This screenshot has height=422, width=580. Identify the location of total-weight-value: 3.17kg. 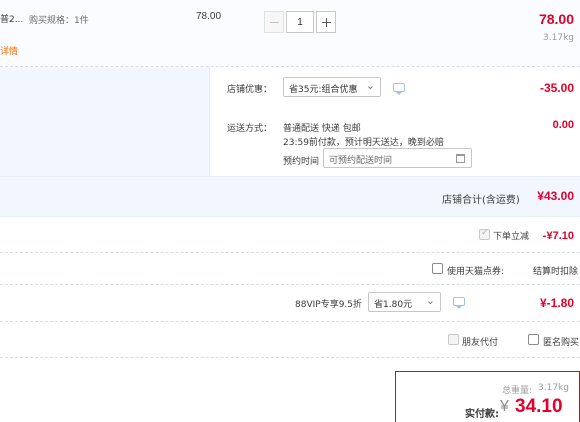
(553, 388).